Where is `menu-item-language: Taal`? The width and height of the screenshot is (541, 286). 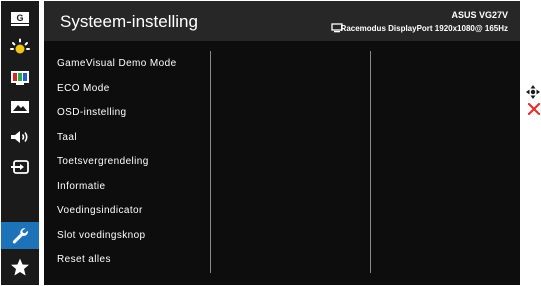
menu-item-language: Taal is located at coordinates (117, 144).